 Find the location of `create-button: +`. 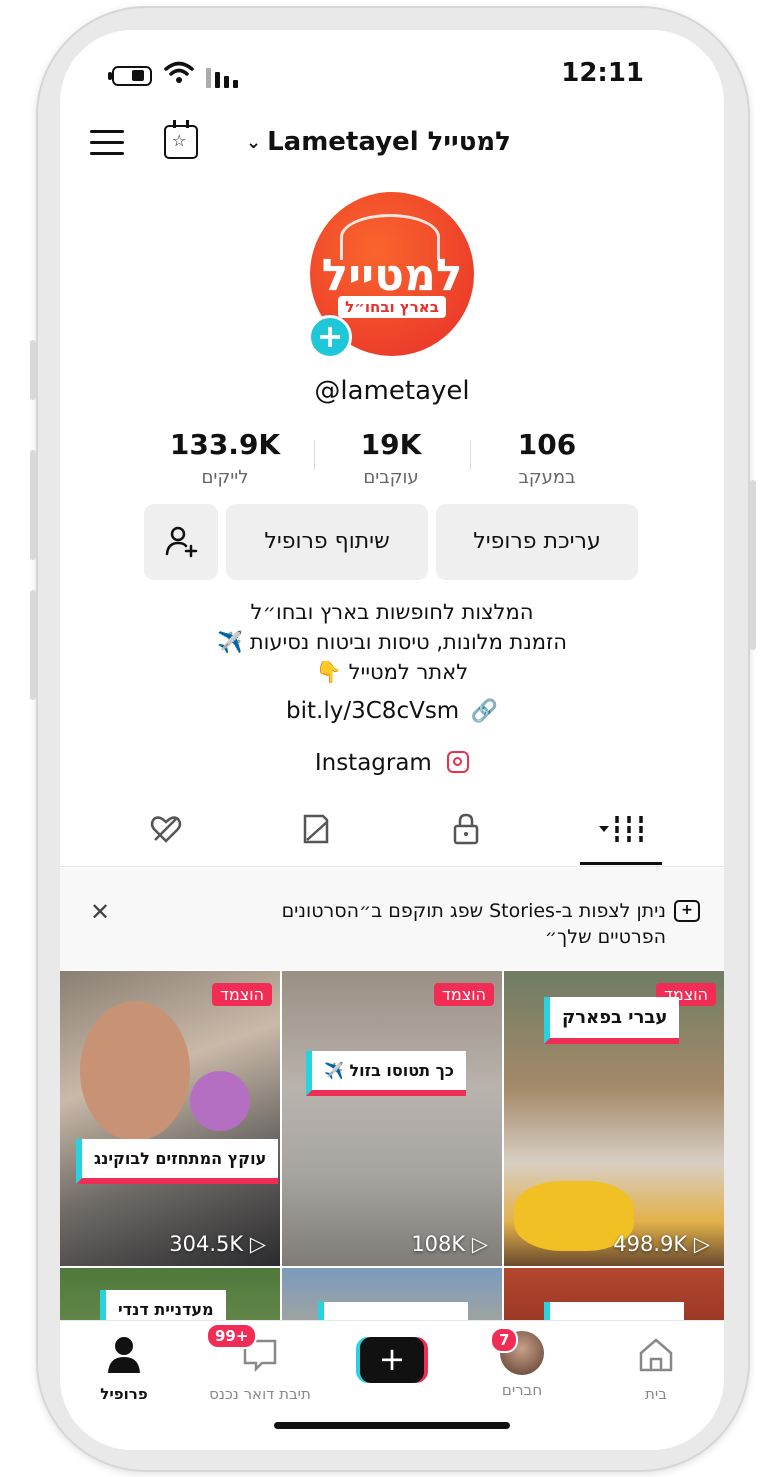

create-button: + is located at coordinates (392, 1360).